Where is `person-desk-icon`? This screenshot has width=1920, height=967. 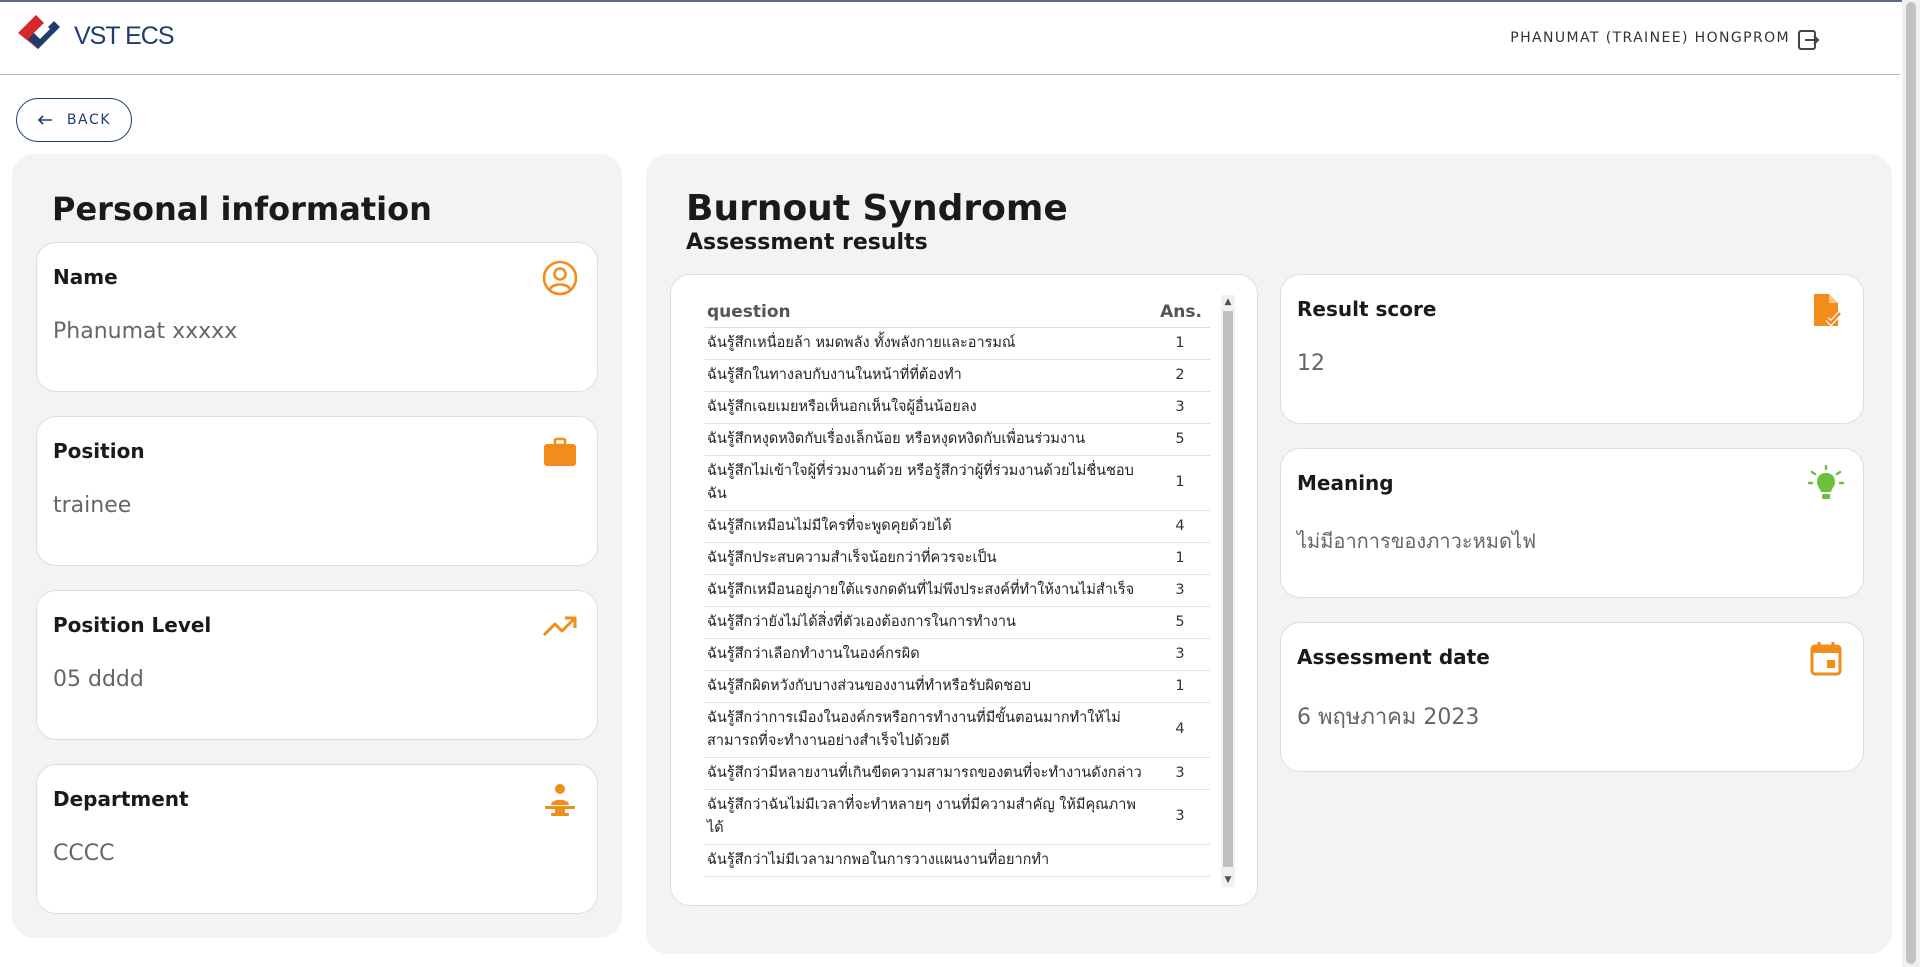 person-desk-icon is located at coordinates (560, 800).